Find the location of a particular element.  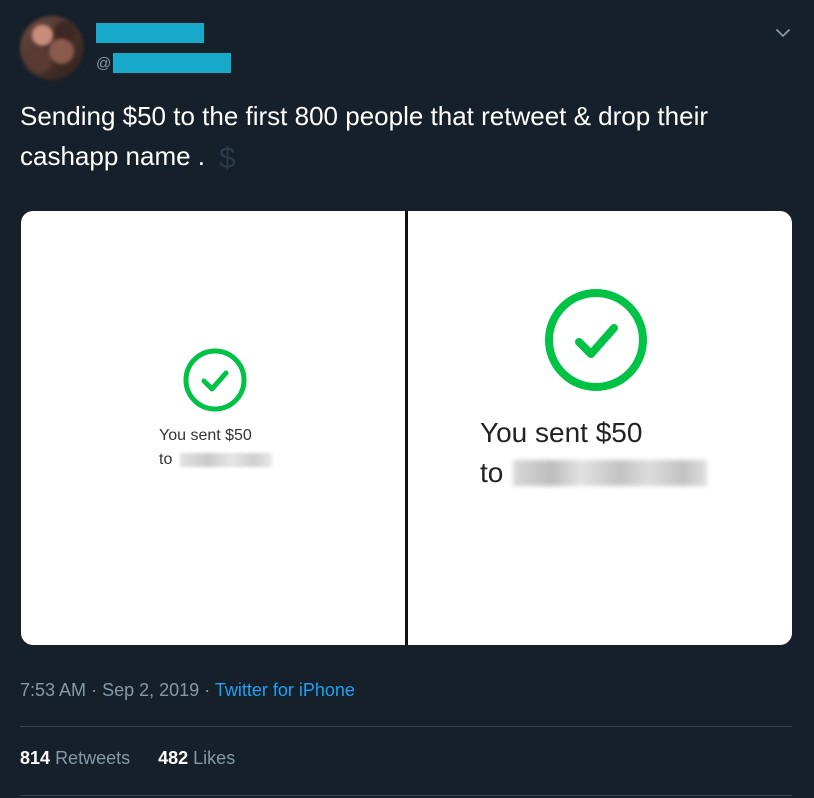

source-link: Twitter for iPhone is located at coordinates (285, 690).